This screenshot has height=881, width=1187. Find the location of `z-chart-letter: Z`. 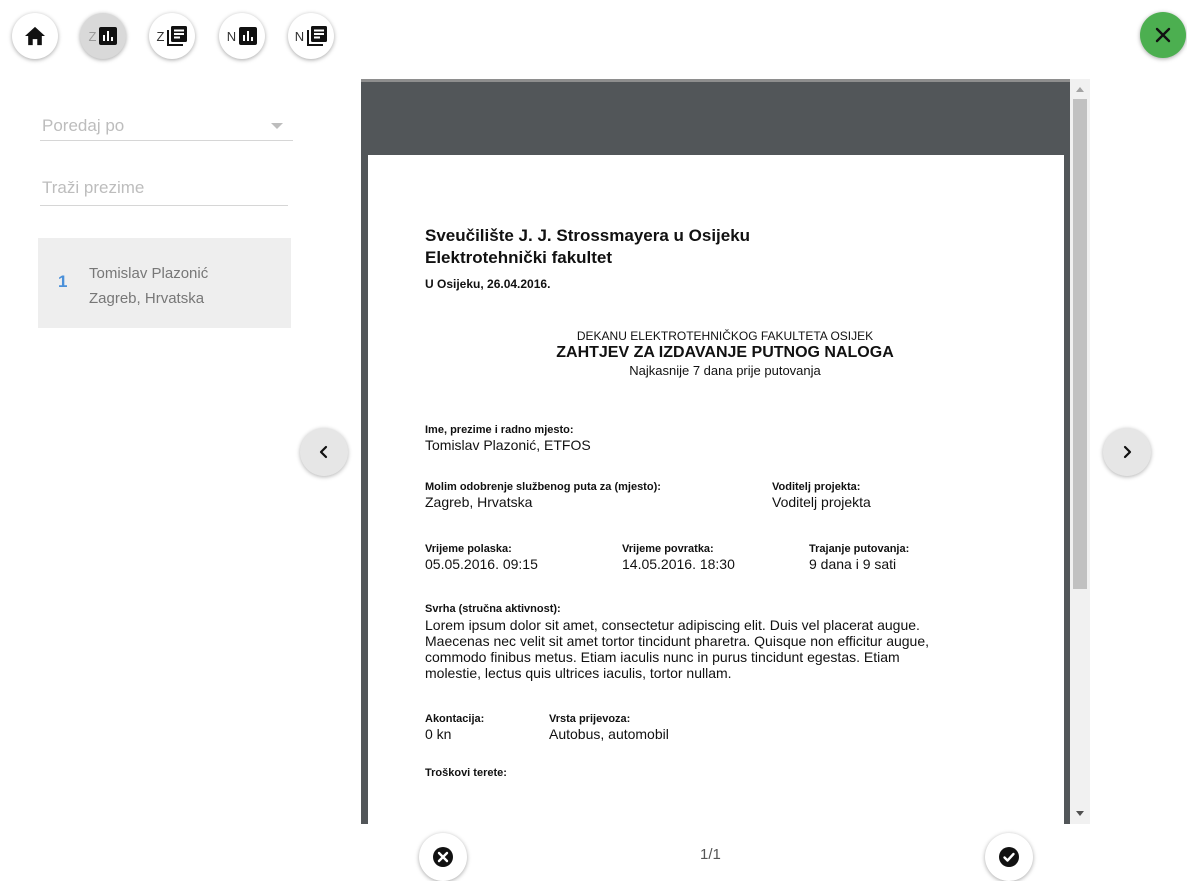

z-chart-letter: Z is located at coordinates (92, 36).